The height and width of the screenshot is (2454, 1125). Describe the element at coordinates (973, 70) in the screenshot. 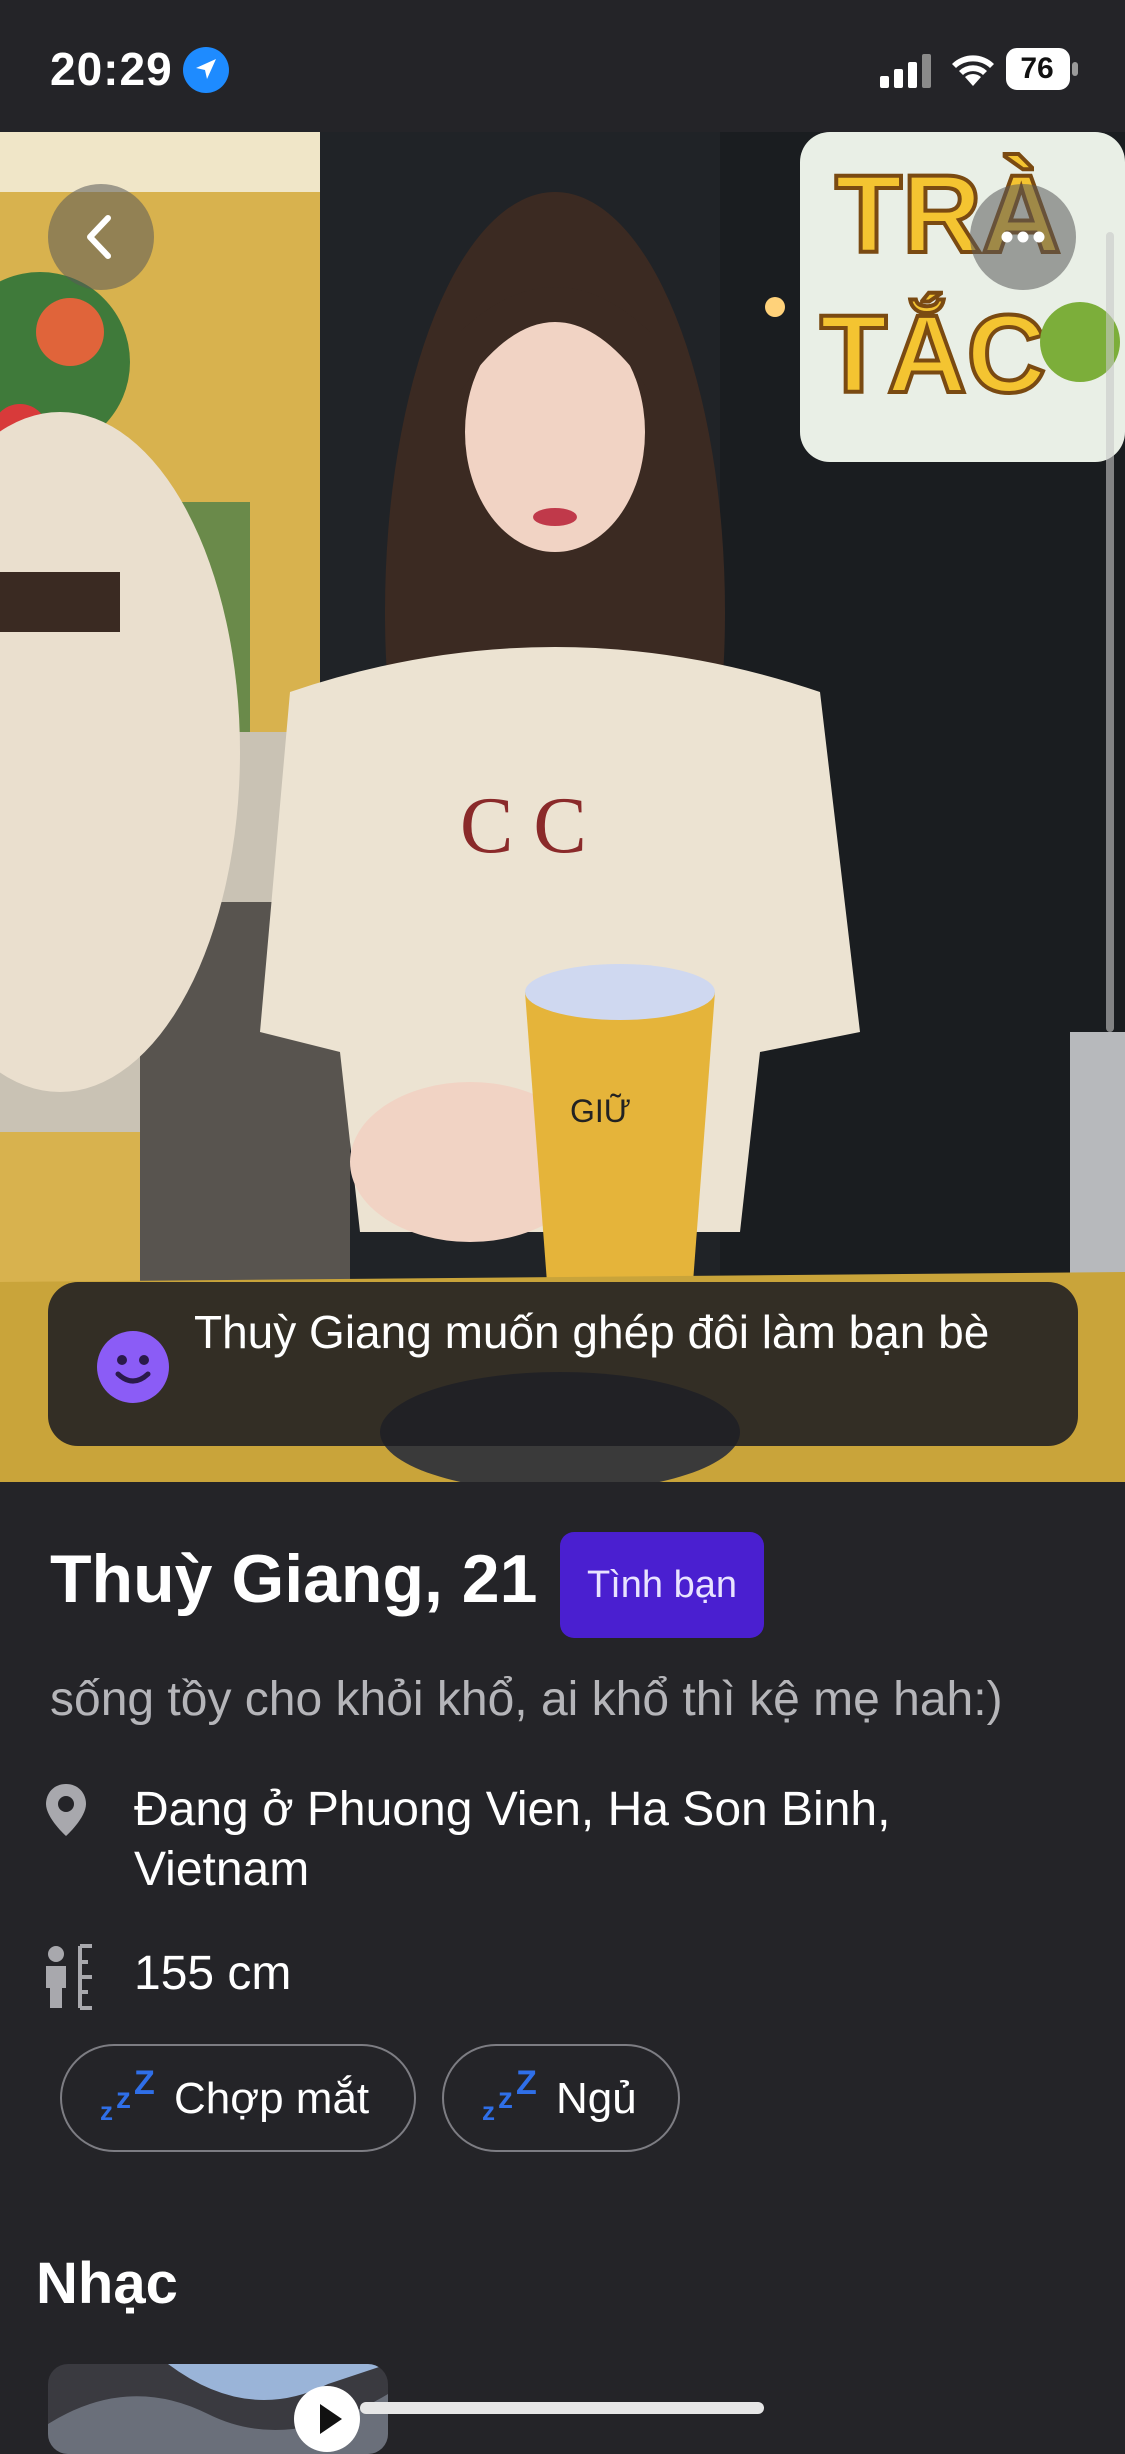

I see `wifi-icon` at that location.